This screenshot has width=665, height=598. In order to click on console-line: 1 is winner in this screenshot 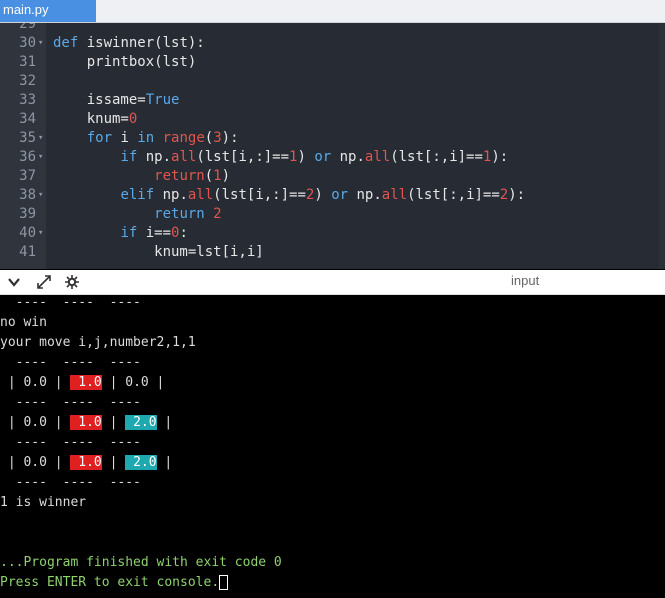, I will do `click(43, 502)`.